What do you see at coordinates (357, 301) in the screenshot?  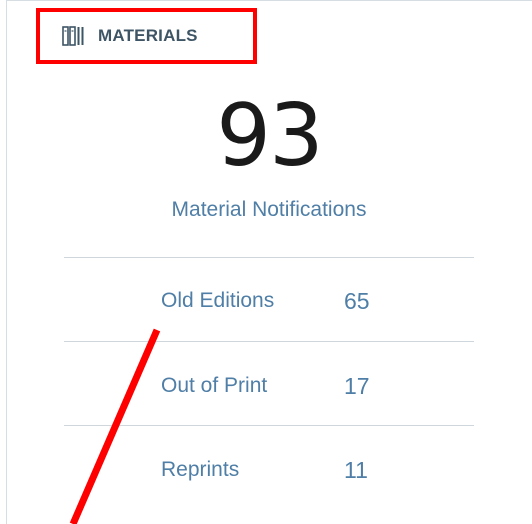 I see `old-editions-count: 65` at bounding box center [357, 301].